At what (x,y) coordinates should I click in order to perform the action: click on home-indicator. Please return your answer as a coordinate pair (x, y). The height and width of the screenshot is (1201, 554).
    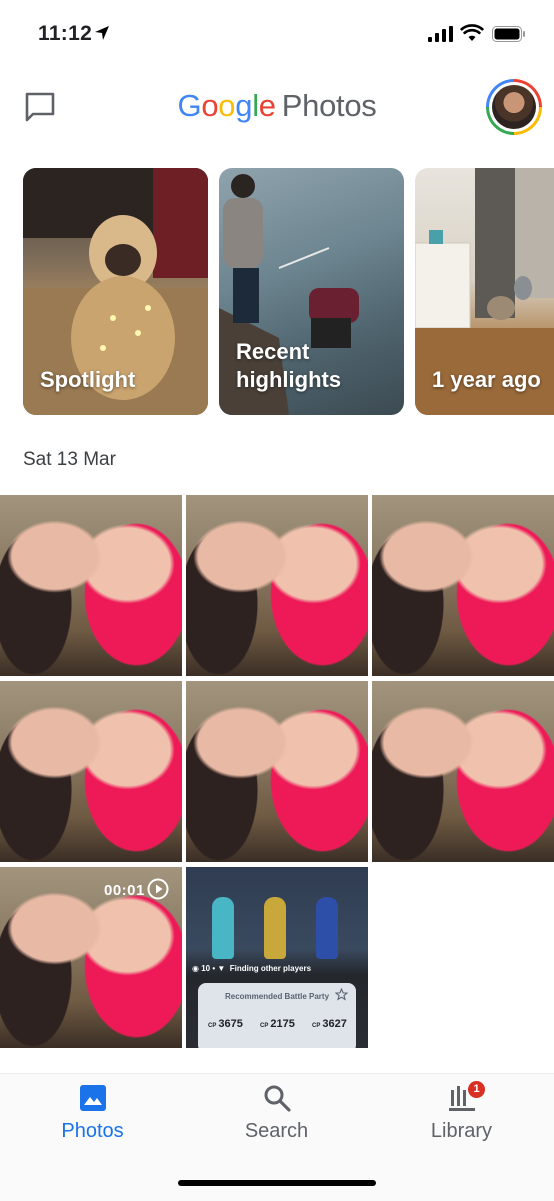
    Looking at the image, I should click on (277, 1183).